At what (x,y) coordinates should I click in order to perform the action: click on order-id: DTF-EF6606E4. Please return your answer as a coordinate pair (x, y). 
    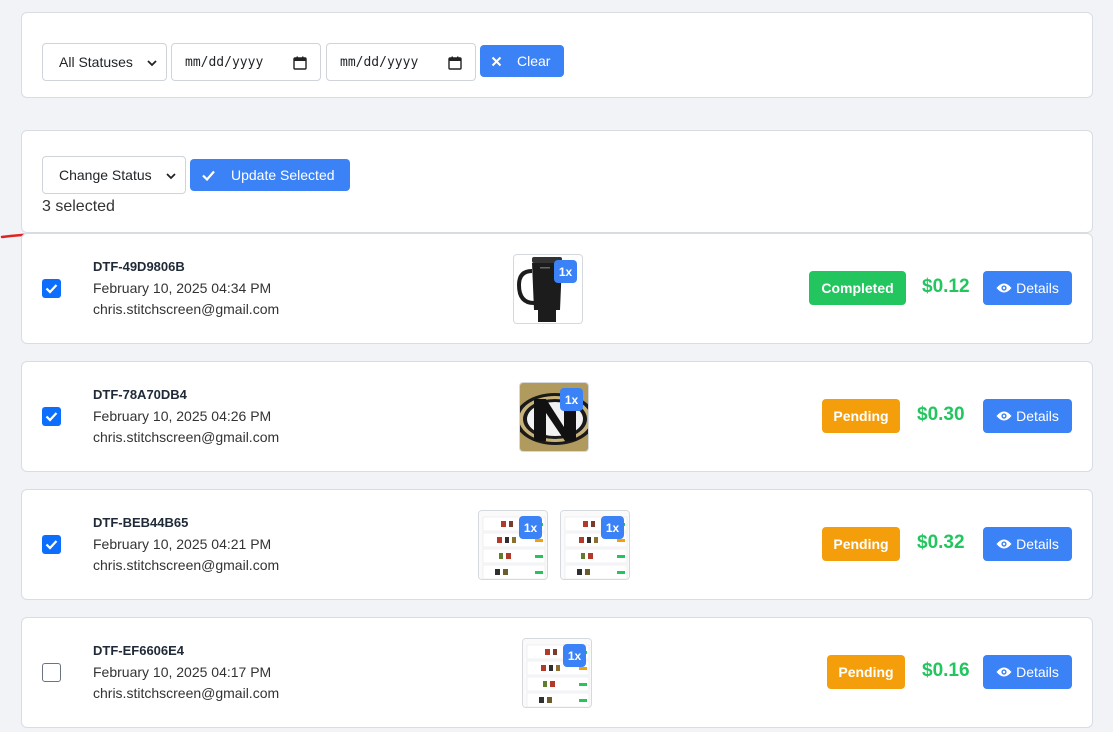
    Looking at the image, I should click on (139, 650).